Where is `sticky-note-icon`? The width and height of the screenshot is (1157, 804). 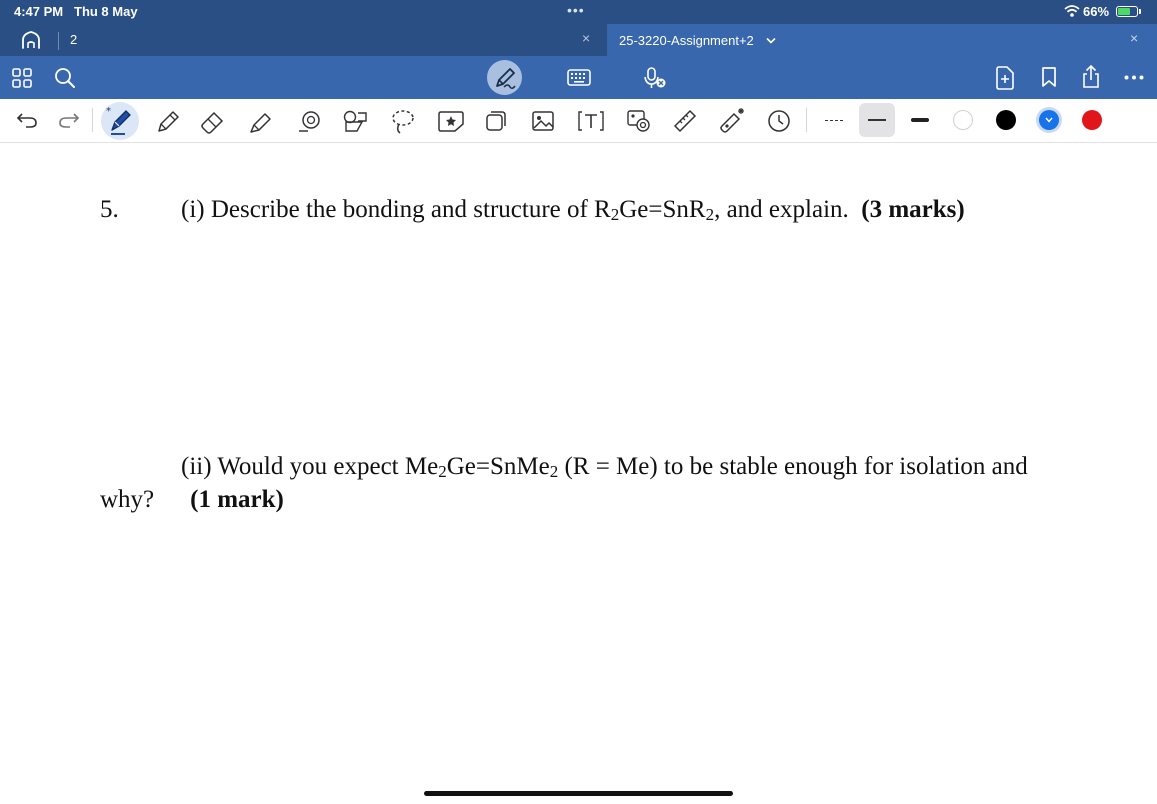 sticky-note-icon is located at coordinates (496, 121).